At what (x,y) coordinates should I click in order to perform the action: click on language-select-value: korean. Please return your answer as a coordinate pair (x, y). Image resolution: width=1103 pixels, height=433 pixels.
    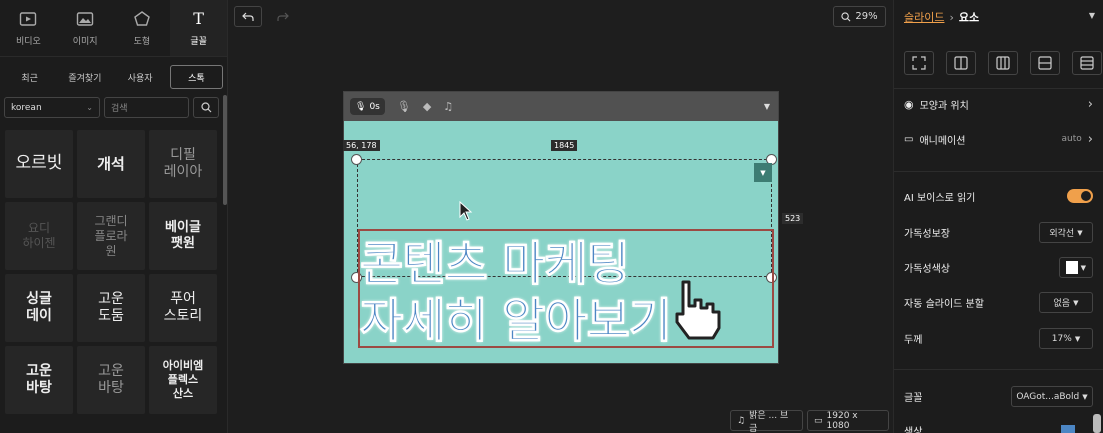
    Looking at the image, I should click on (26, 107).